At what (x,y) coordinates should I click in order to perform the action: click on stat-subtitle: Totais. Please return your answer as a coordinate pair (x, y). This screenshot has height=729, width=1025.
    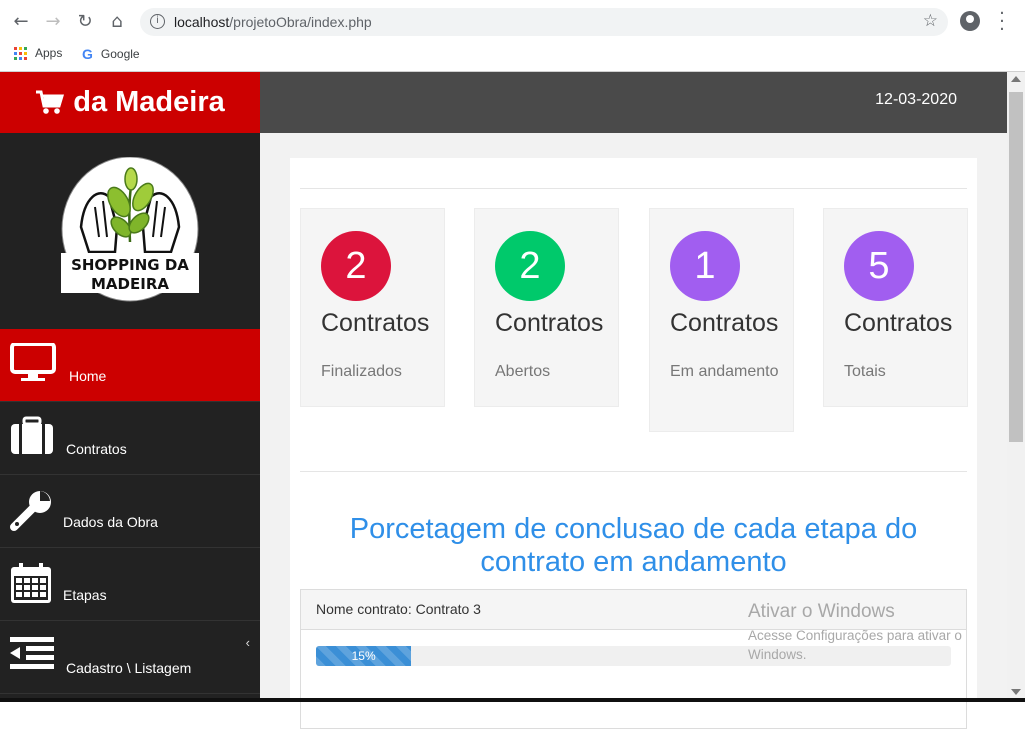
    Looking at the image, I should click on (865, 371).